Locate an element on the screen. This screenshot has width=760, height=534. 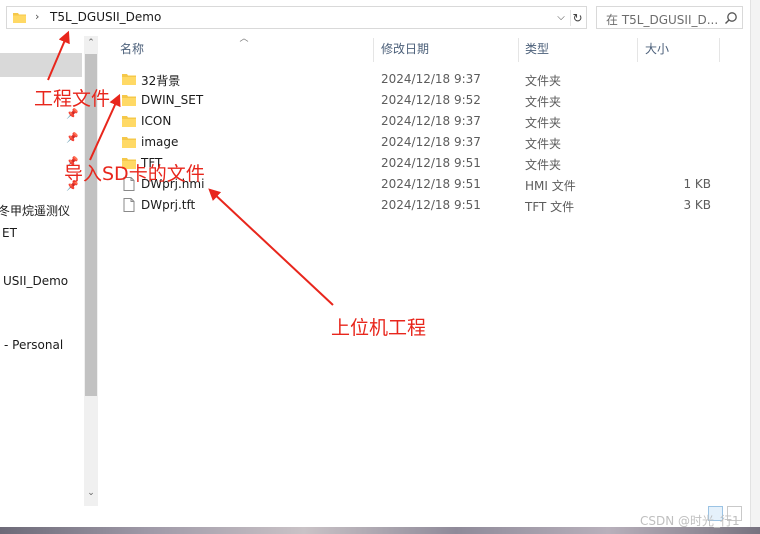
file-type: HMI 文件 is located at coordinates (550, 186).